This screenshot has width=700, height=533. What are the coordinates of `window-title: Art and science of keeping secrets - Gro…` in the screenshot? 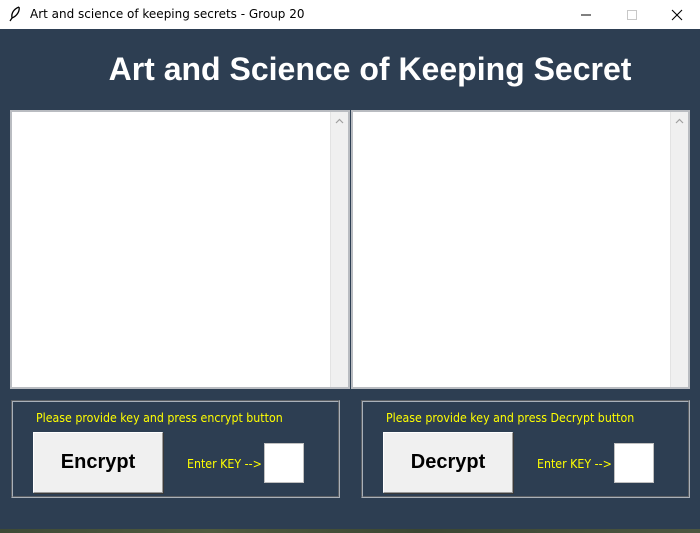 It's located at (167, 14).